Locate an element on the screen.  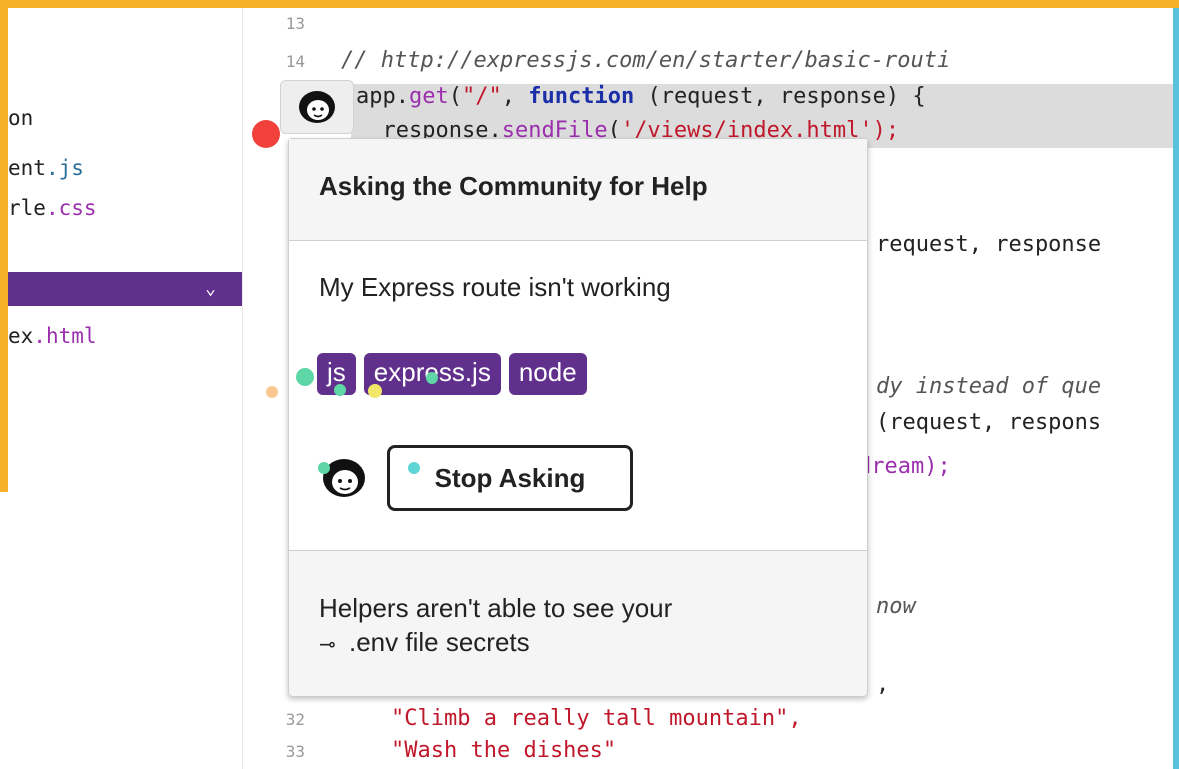
frame-right-border is located at coordinates (1176, 388).